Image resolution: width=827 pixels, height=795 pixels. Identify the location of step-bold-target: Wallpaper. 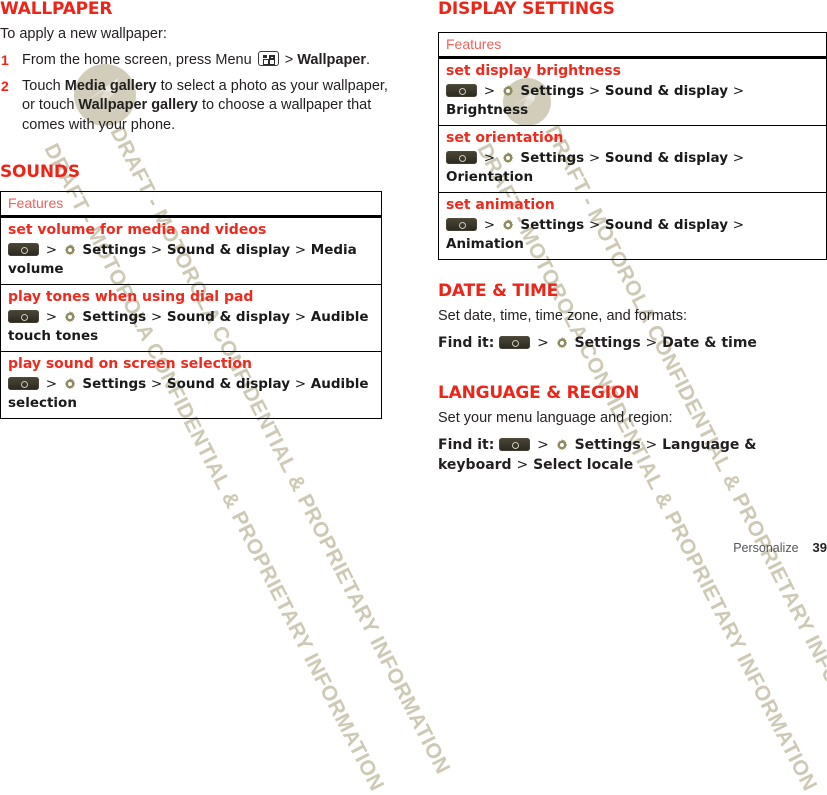
(332, 60).